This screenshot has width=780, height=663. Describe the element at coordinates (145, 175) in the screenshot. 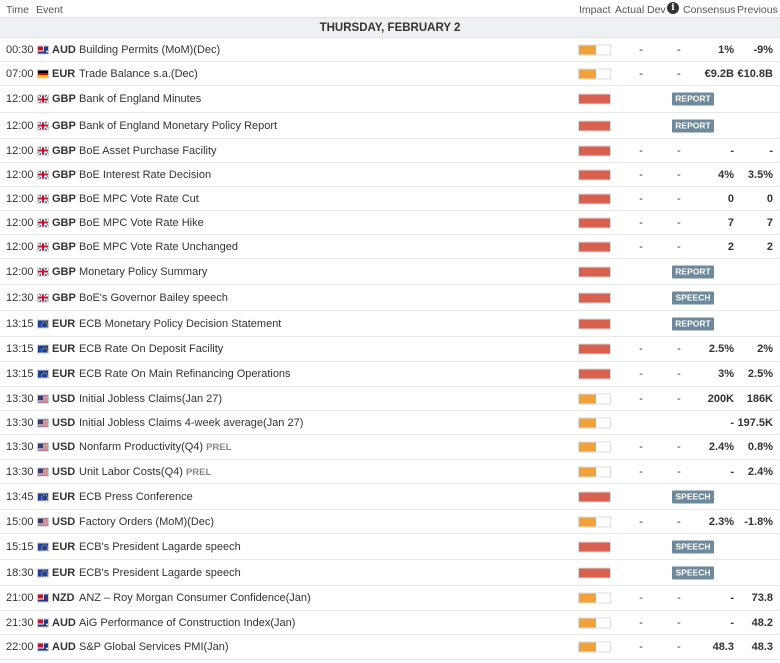

I see `event-name: BoE Interest Rate Decision` at that location.